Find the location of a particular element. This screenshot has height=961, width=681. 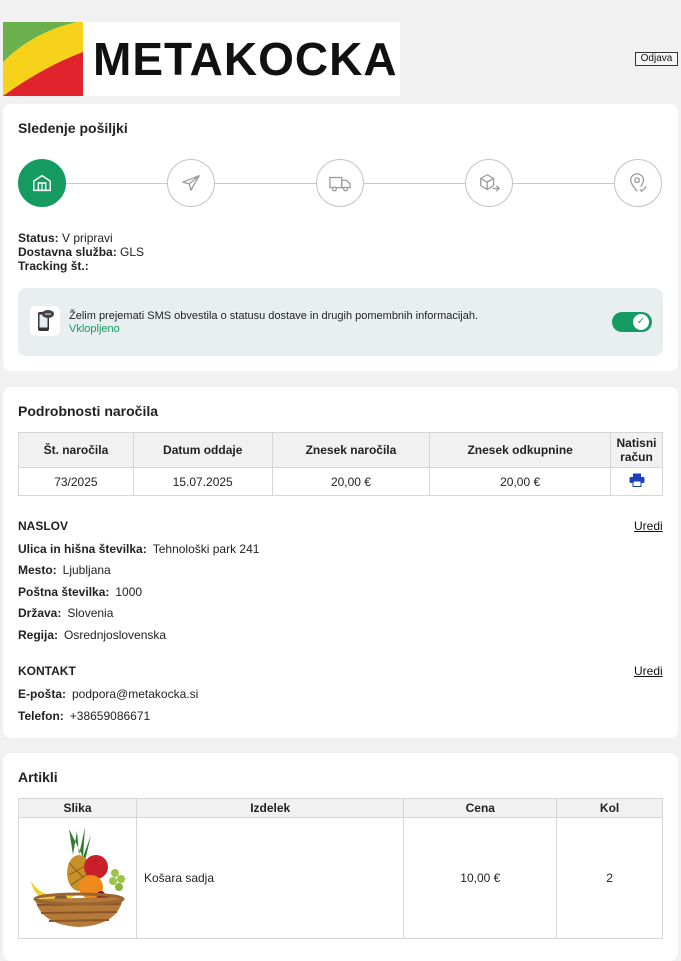

email-label: E-pošta: is located at coordinates (42, 694).